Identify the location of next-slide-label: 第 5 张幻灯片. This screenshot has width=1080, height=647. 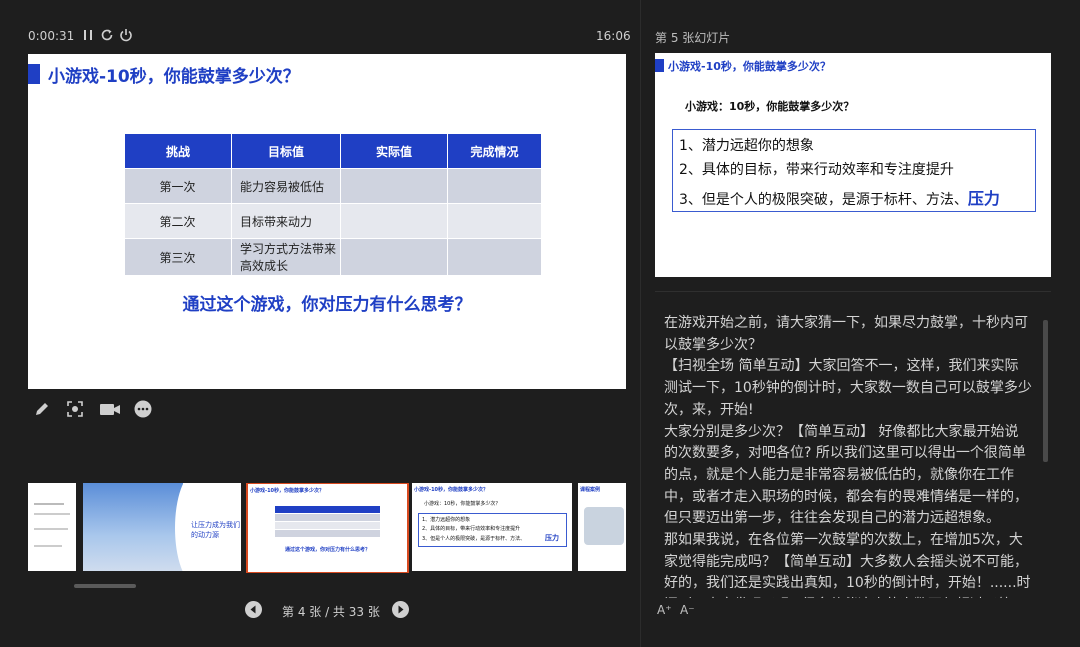
(693, 38).